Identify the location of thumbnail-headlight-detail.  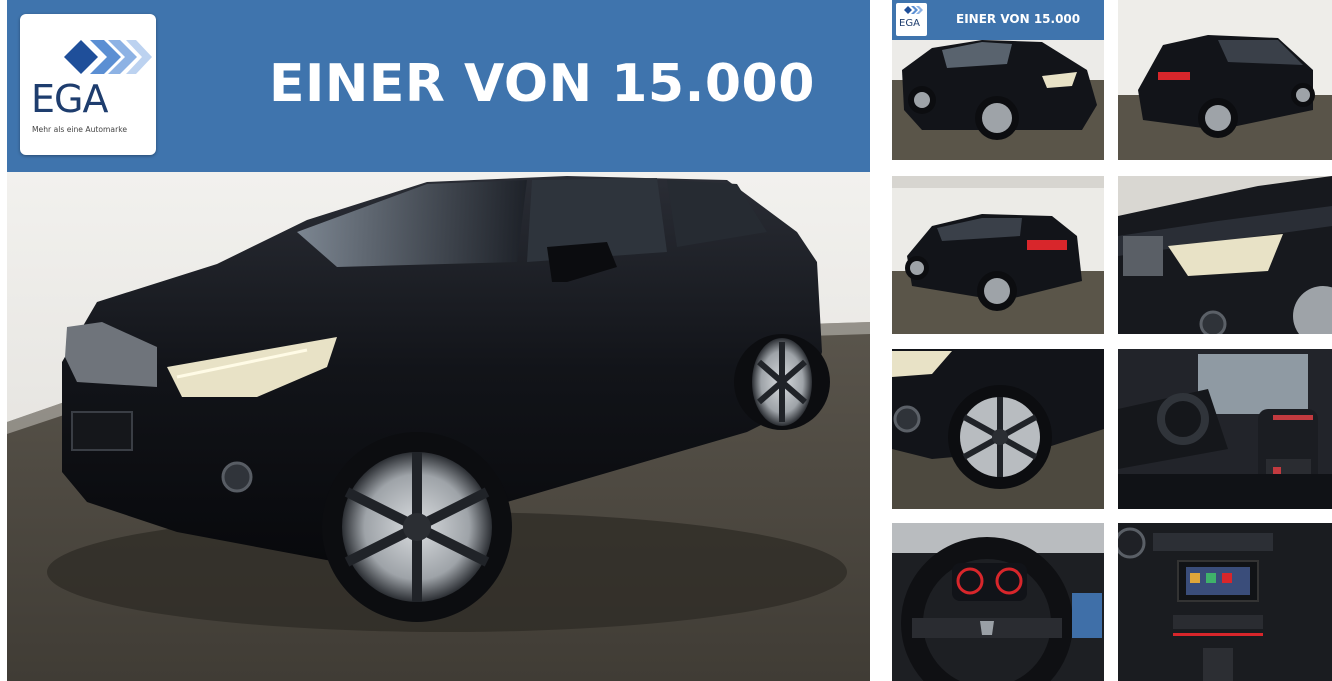
(1225, 255).